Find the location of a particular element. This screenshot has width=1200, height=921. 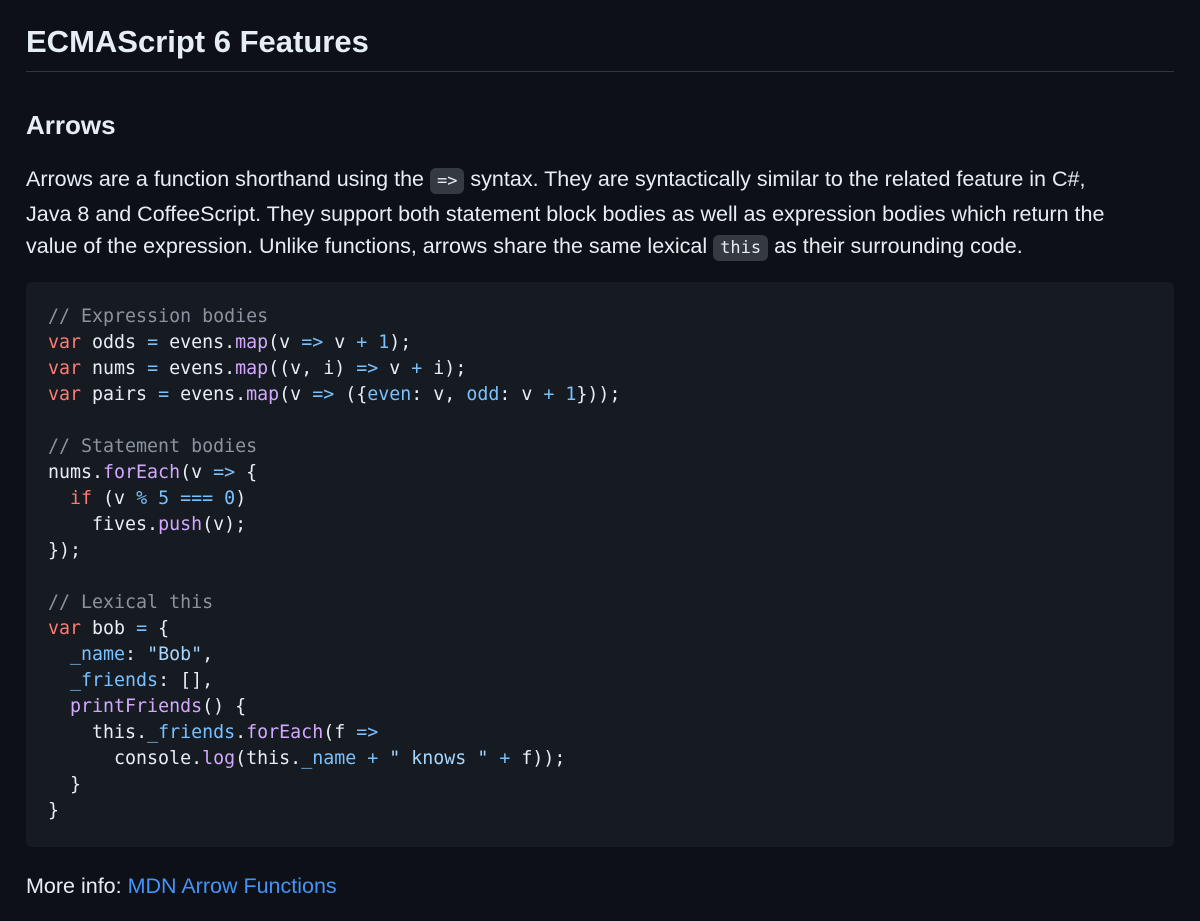

code-token-text: (v is located at coordinates (197, 472).